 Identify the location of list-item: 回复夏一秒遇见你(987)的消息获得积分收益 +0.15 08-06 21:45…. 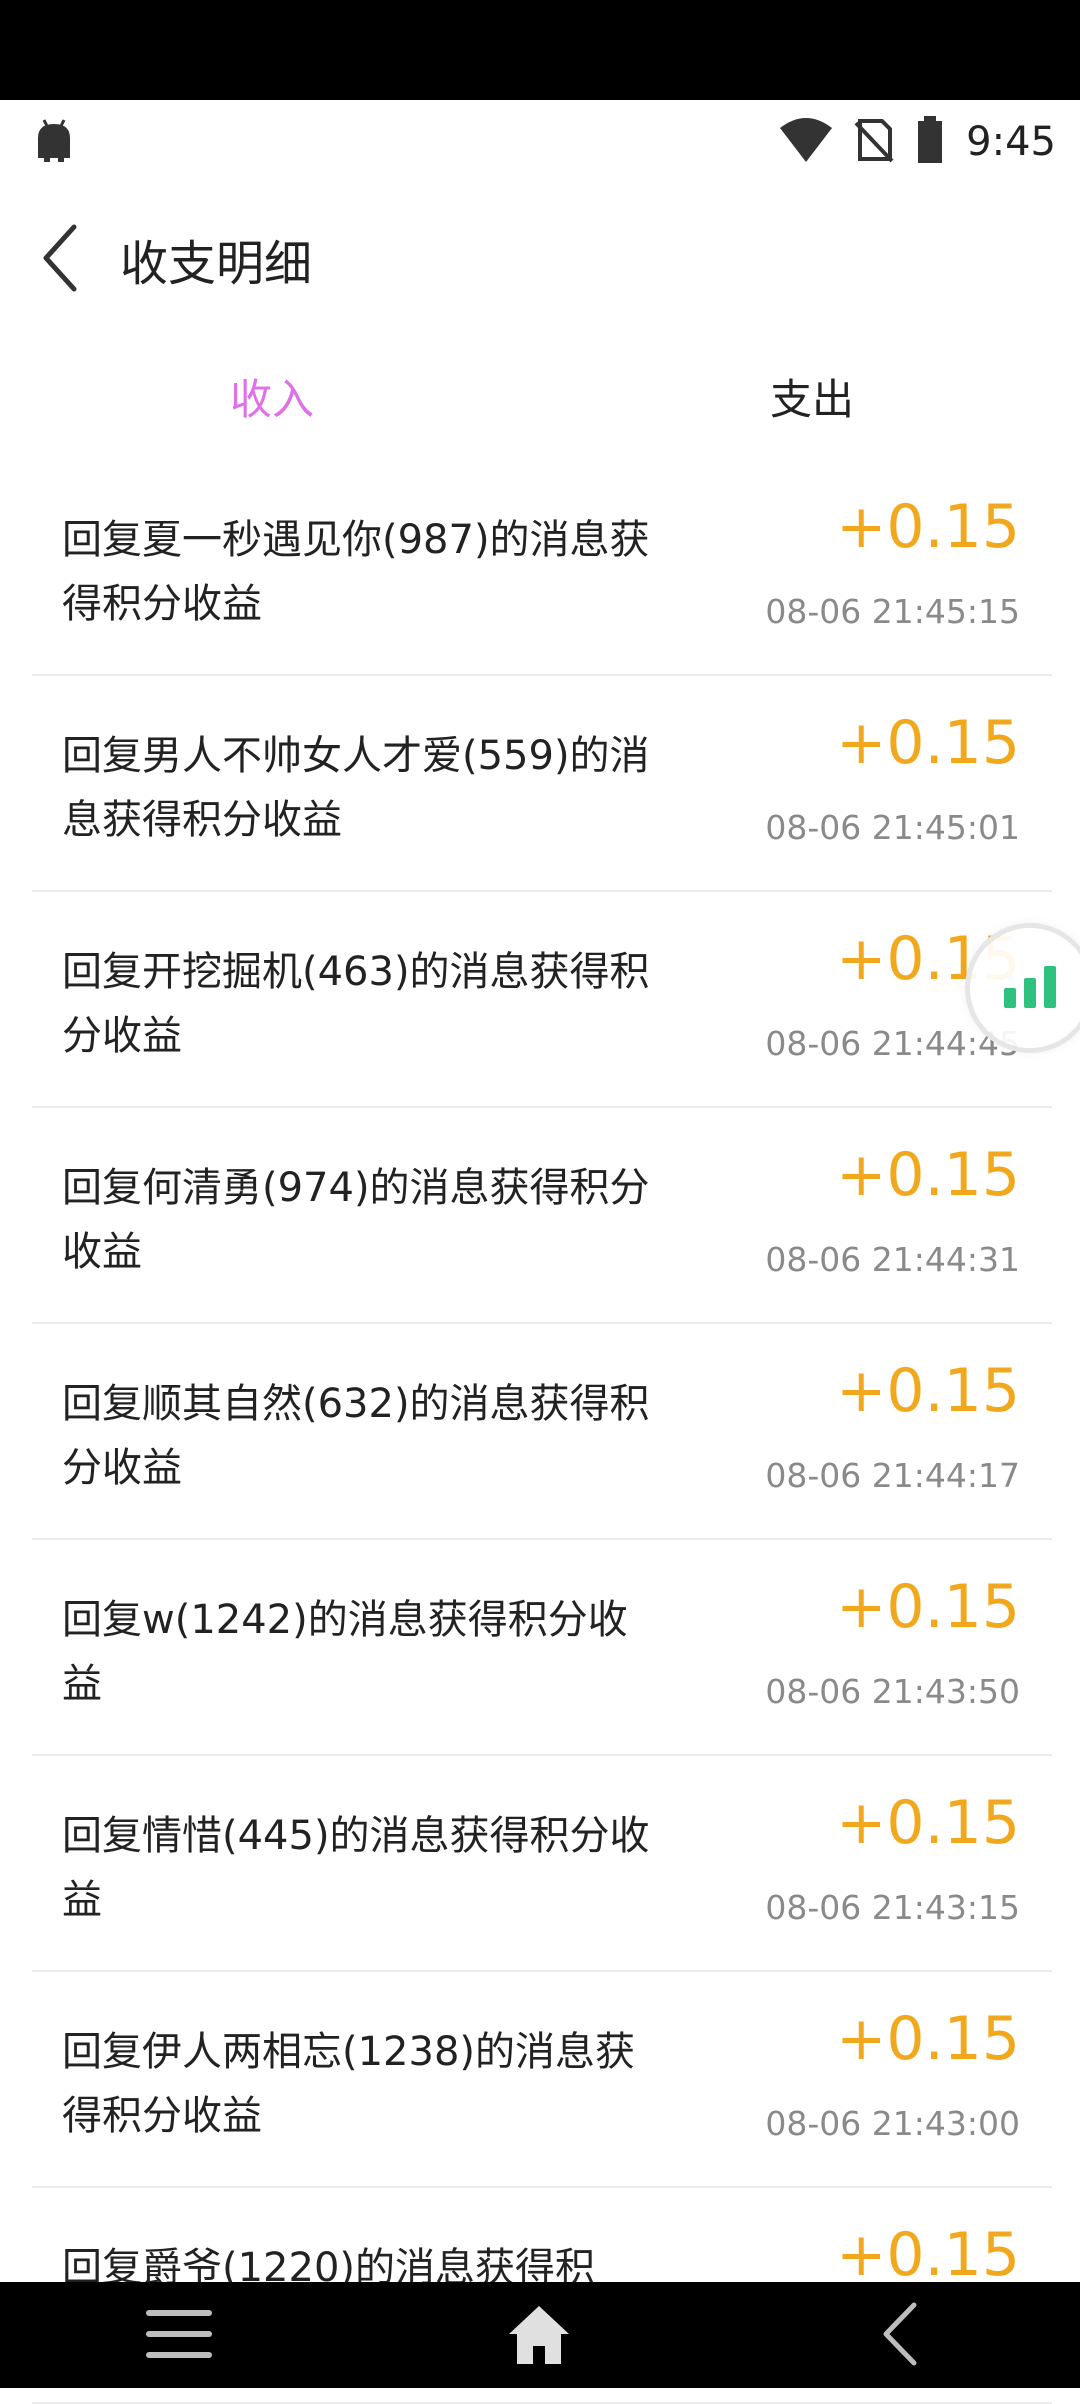
(542, 568).